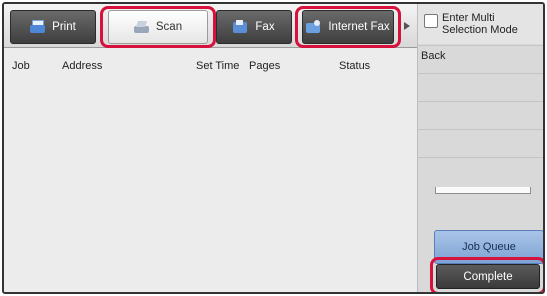 The image size is (547, 296). Describe the element at coordinates (468, 18) in the screenshot. I see `multi-selection-label-line1: Enter Multi` at that location.